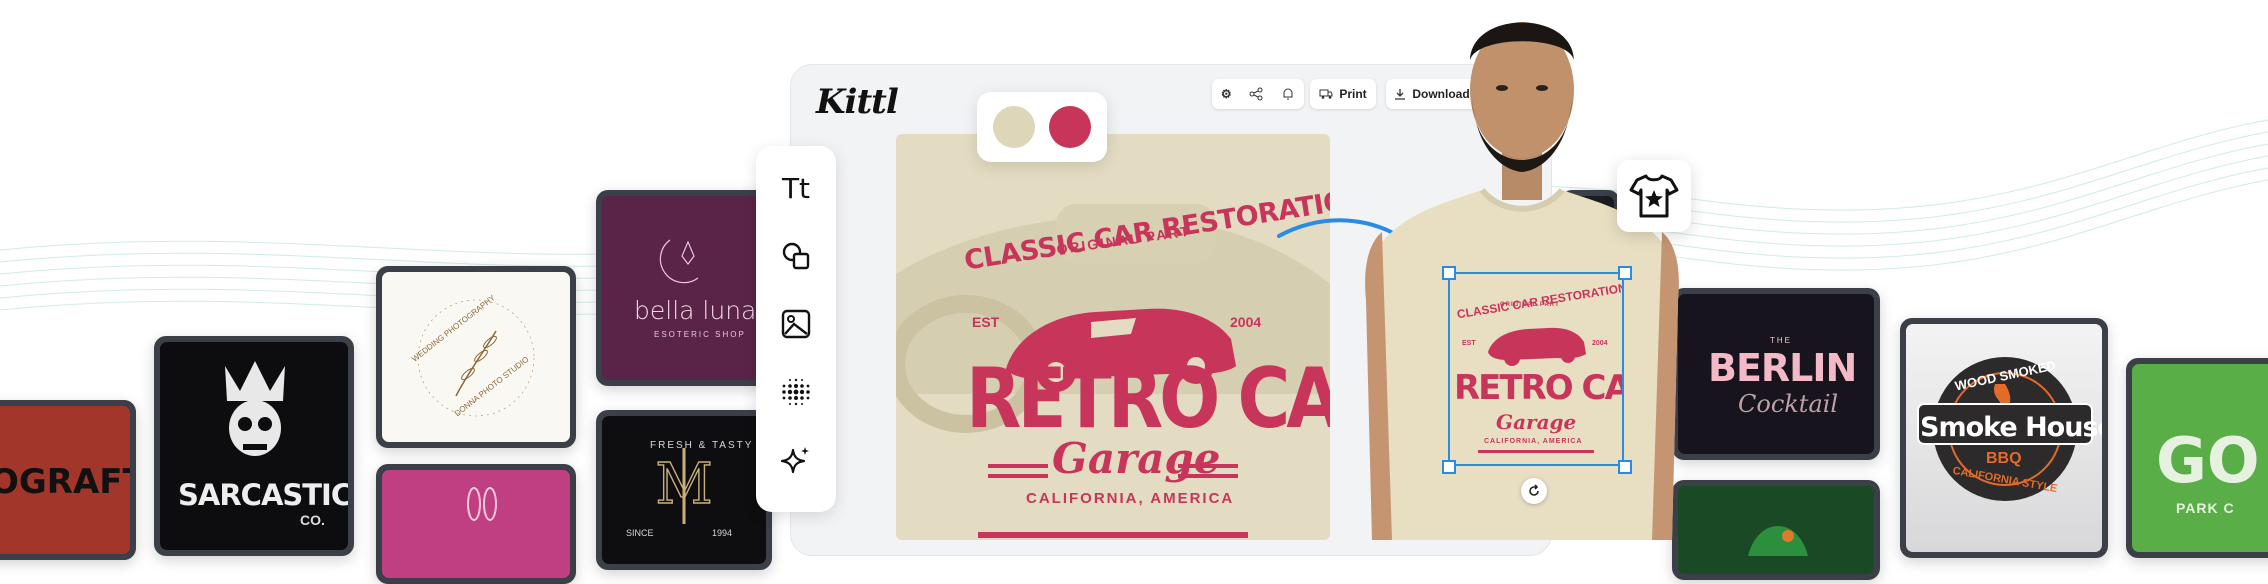 The height and width of the screenshot is (584, 2268). I want to click on park-logo-letters: GO, so click(2208, 460).